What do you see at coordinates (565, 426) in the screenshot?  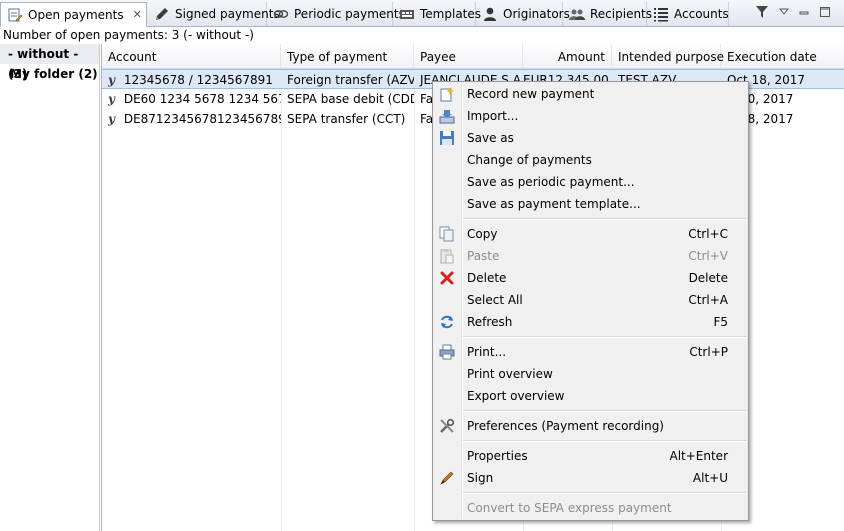 I see `menu-item-label: Preferences (Payment recording)` at bounding box center [565, 426].